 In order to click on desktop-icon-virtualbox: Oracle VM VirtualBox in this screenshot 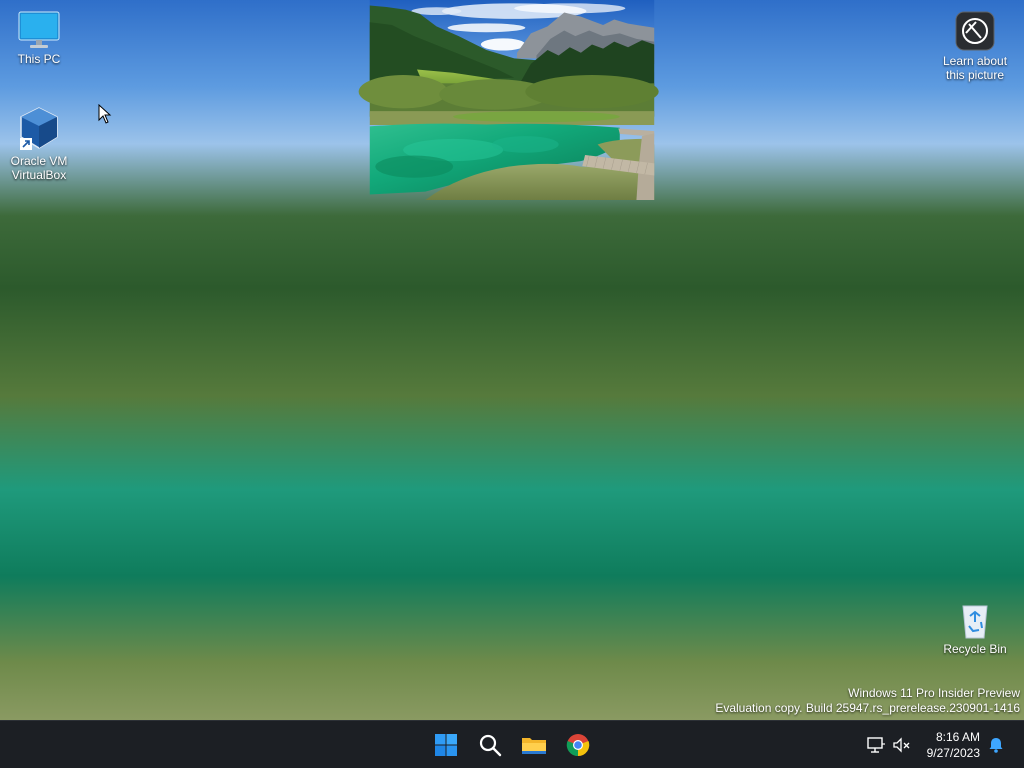, I will do `click(39, 143)`.